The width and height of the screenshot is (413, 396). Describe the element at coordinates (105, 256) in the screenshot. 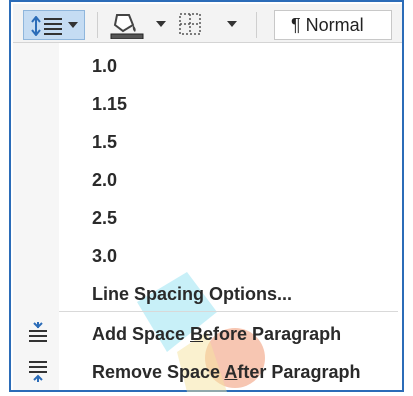

I see `spacing-option-label: 3.0` at that location.